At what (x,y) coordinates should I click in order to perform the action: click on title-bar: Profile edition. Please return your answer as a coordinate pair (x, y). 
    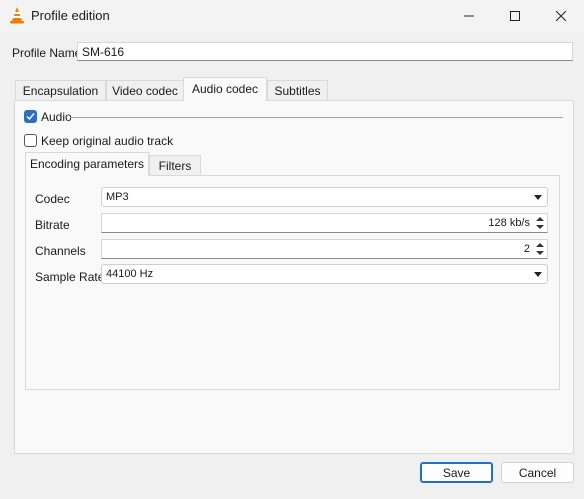
    Looking at the image, I should click on (292, 16).